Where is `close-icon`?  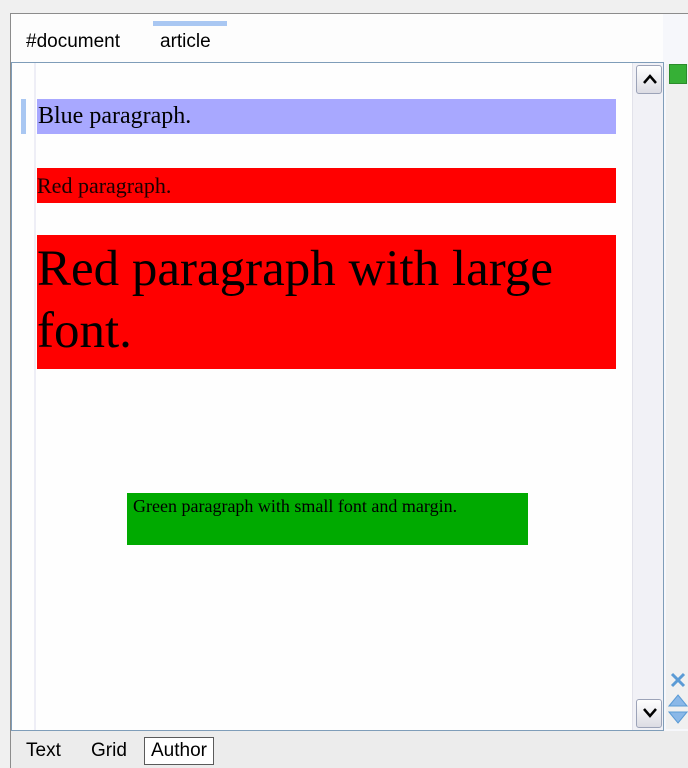
close-icon is located at coordinates (678, 680).